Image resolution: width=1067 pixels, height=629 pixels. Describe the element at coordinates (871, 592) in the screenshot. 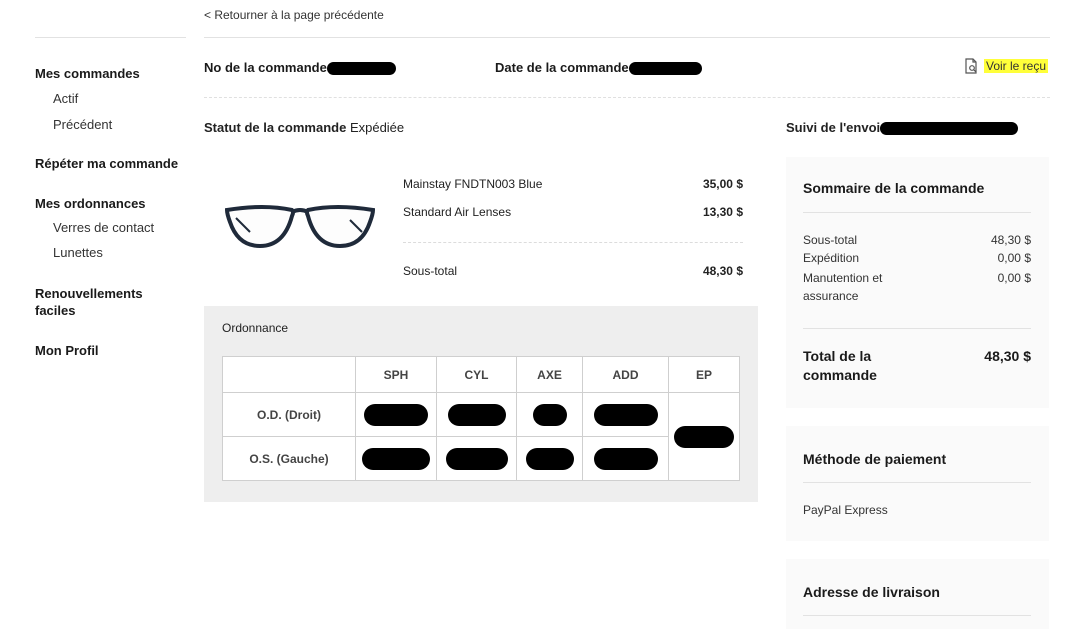

I see `delivery-address-title: Adresse de livraison` at that location.